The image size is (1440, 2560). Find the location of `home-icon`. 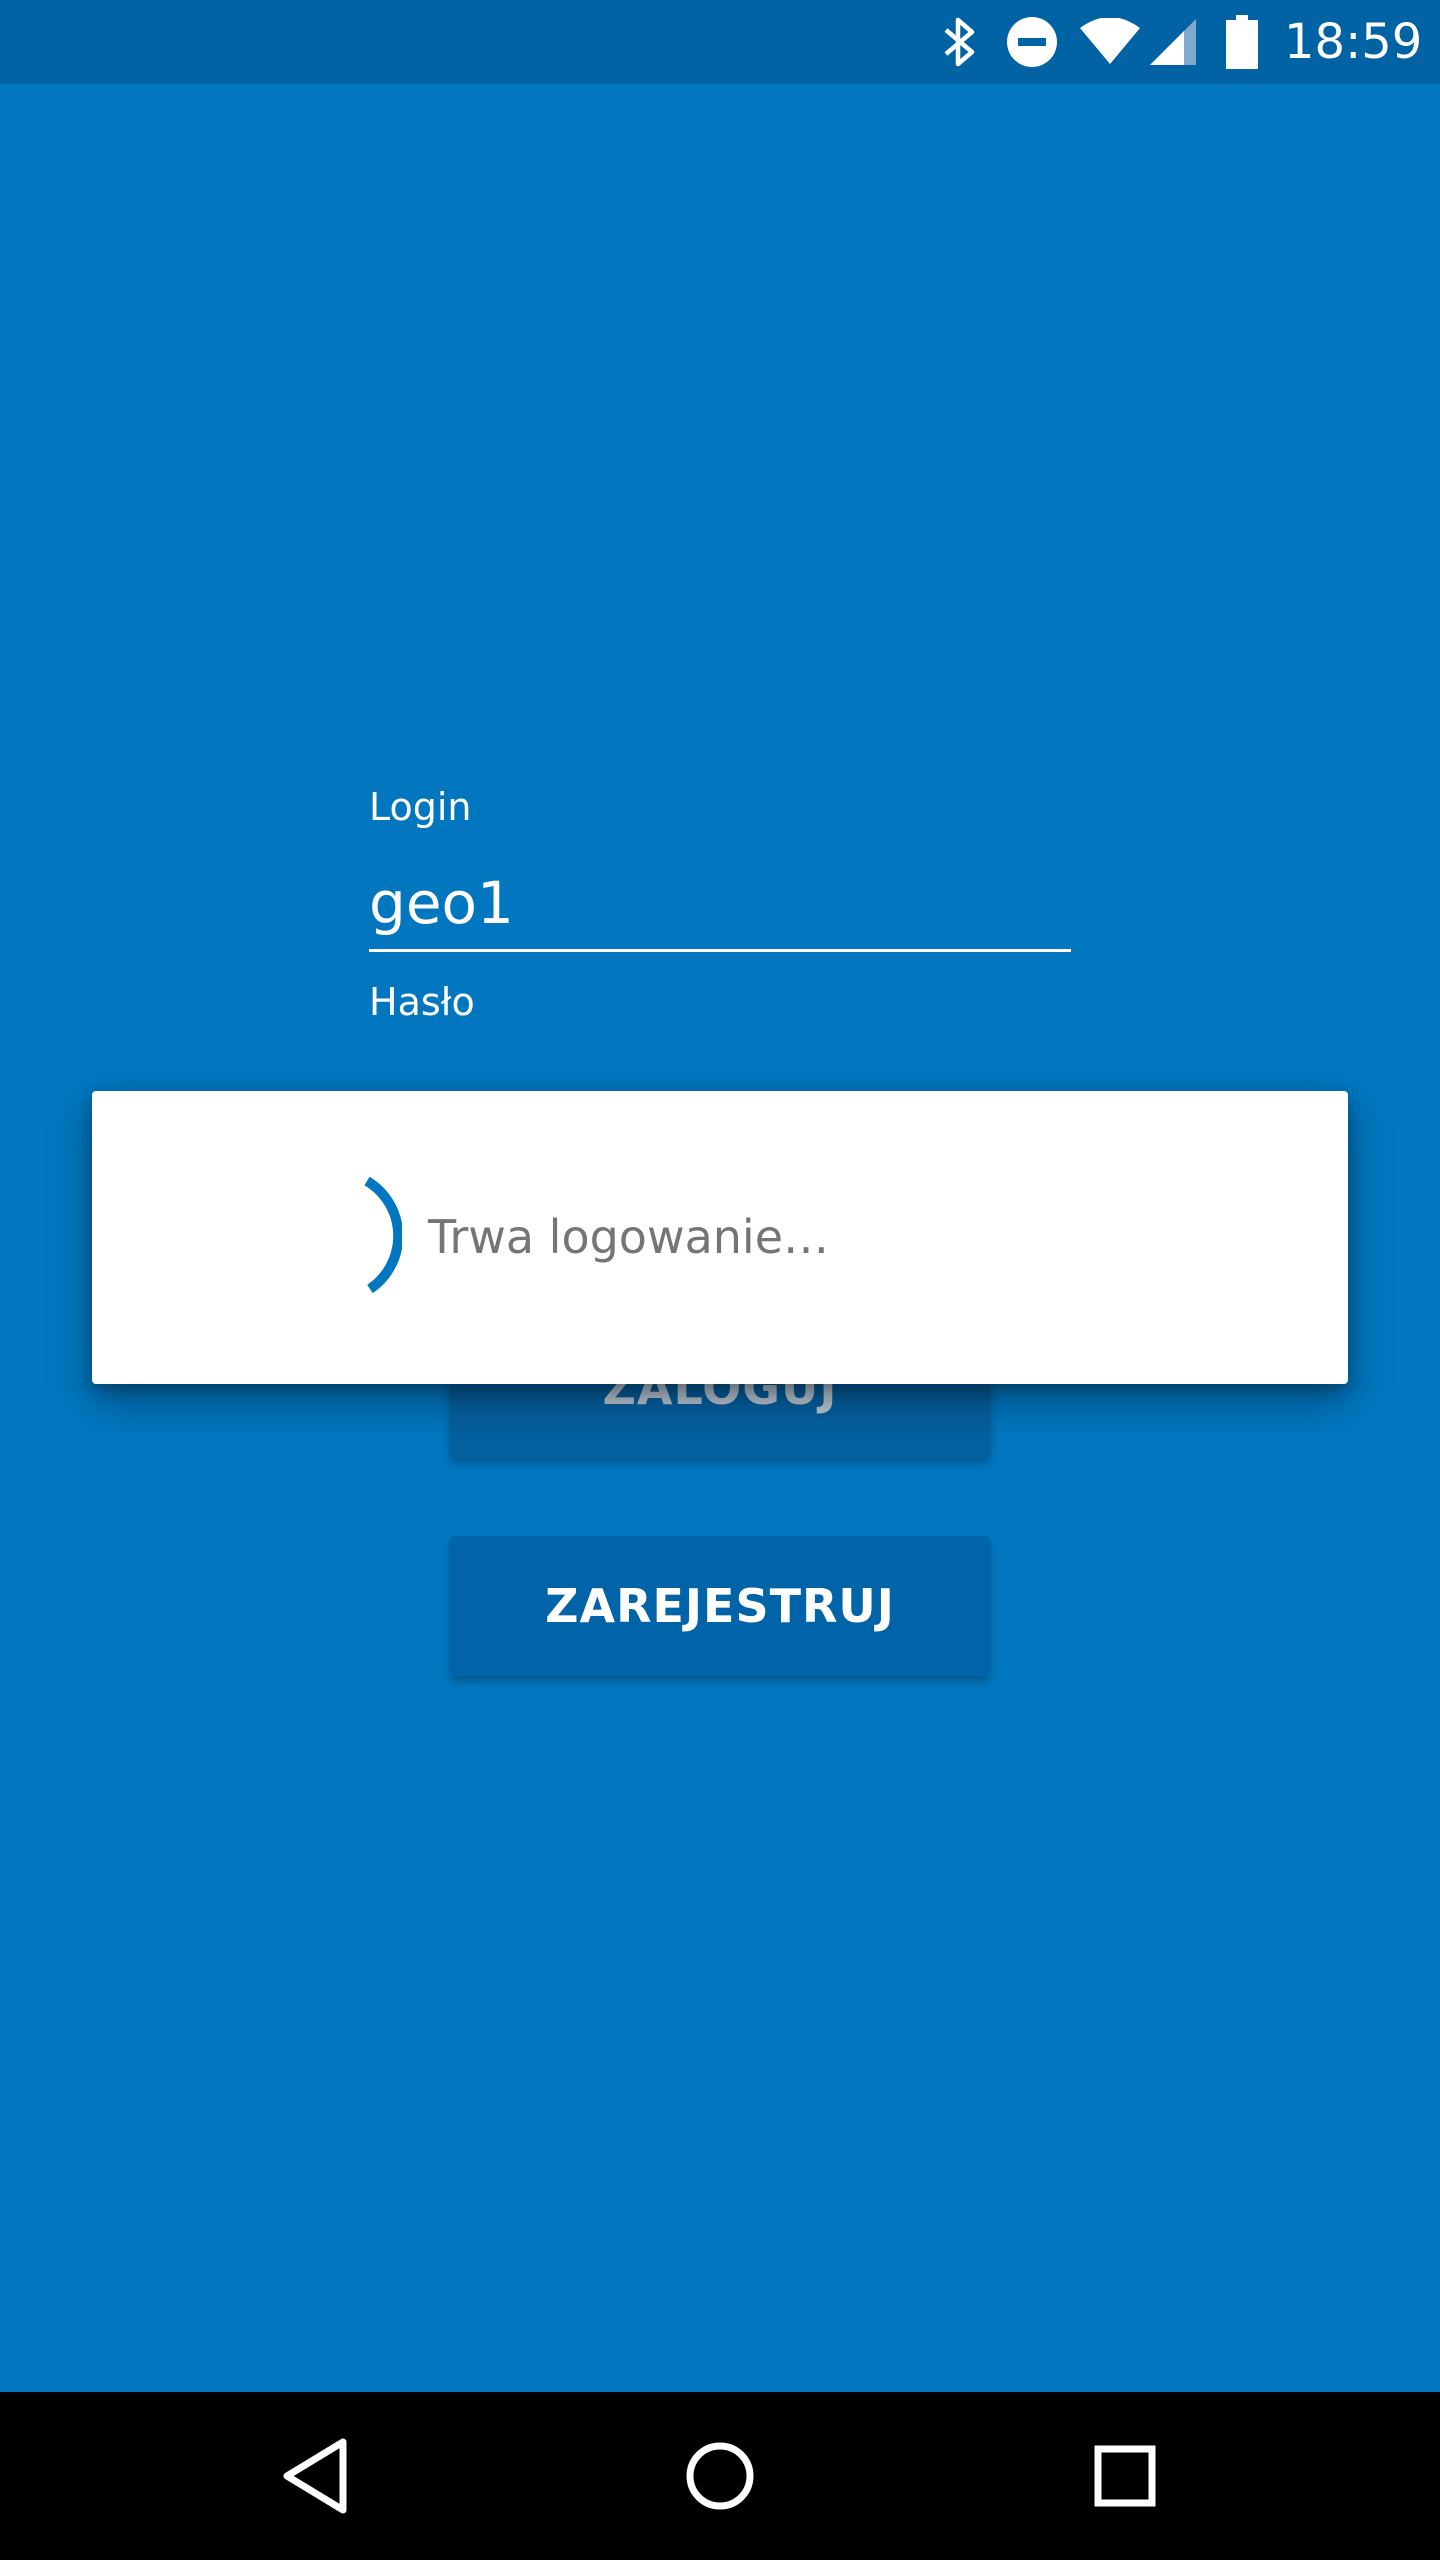

home-icon is located at coordinates (720, 2476).